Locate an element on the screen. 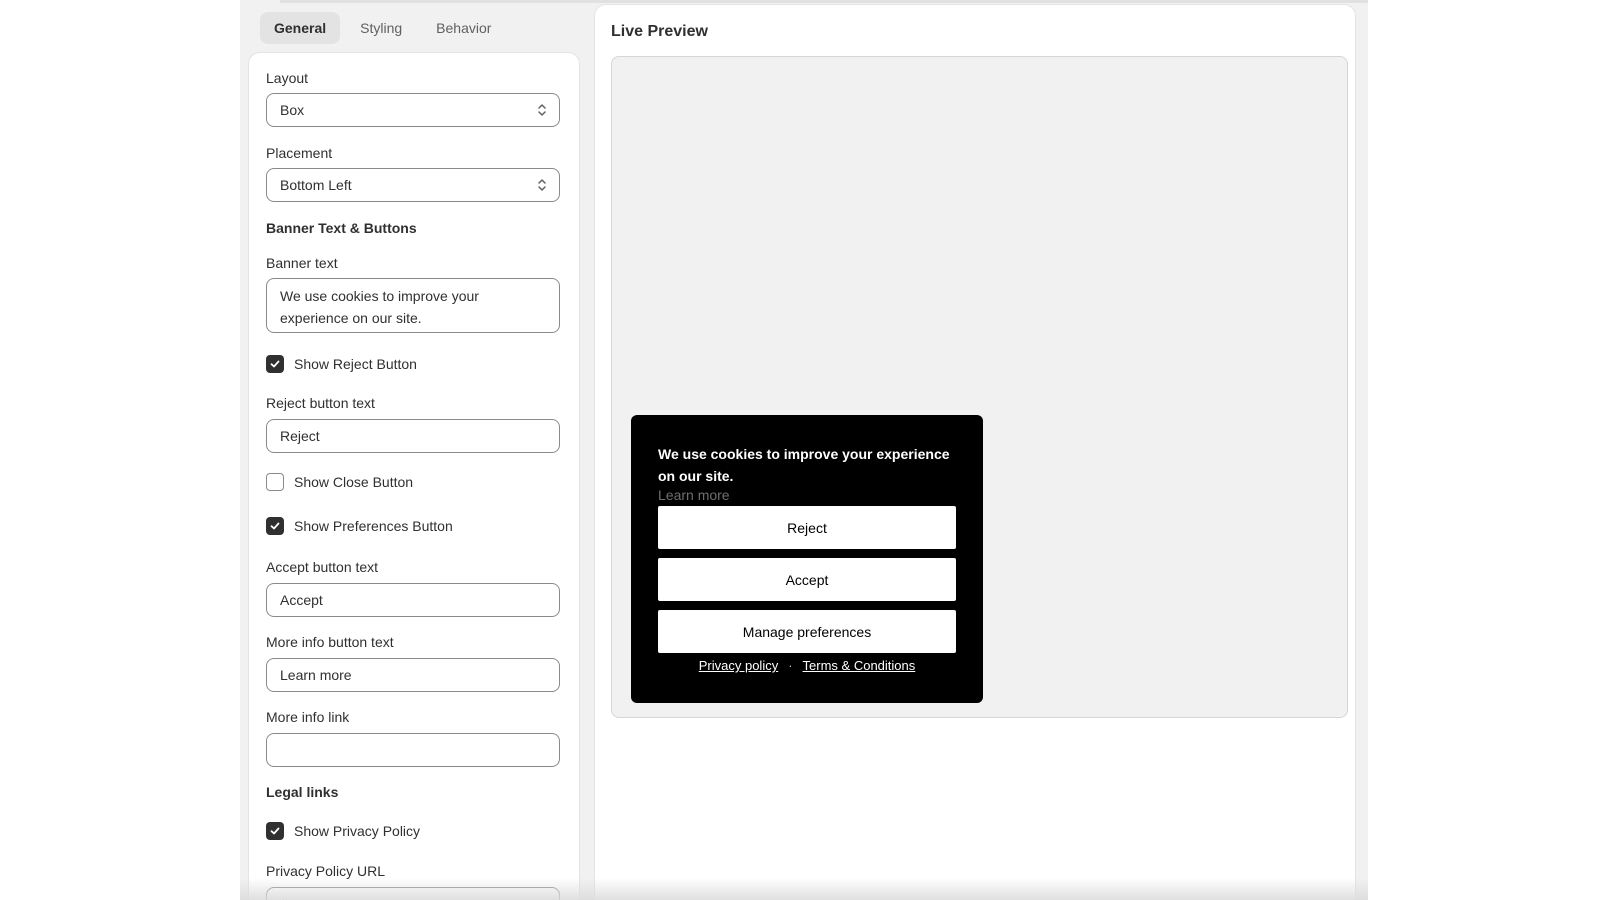 This screenshot has height=900, width=1600. placement-label: Placement is located at coordinates (299, 153).